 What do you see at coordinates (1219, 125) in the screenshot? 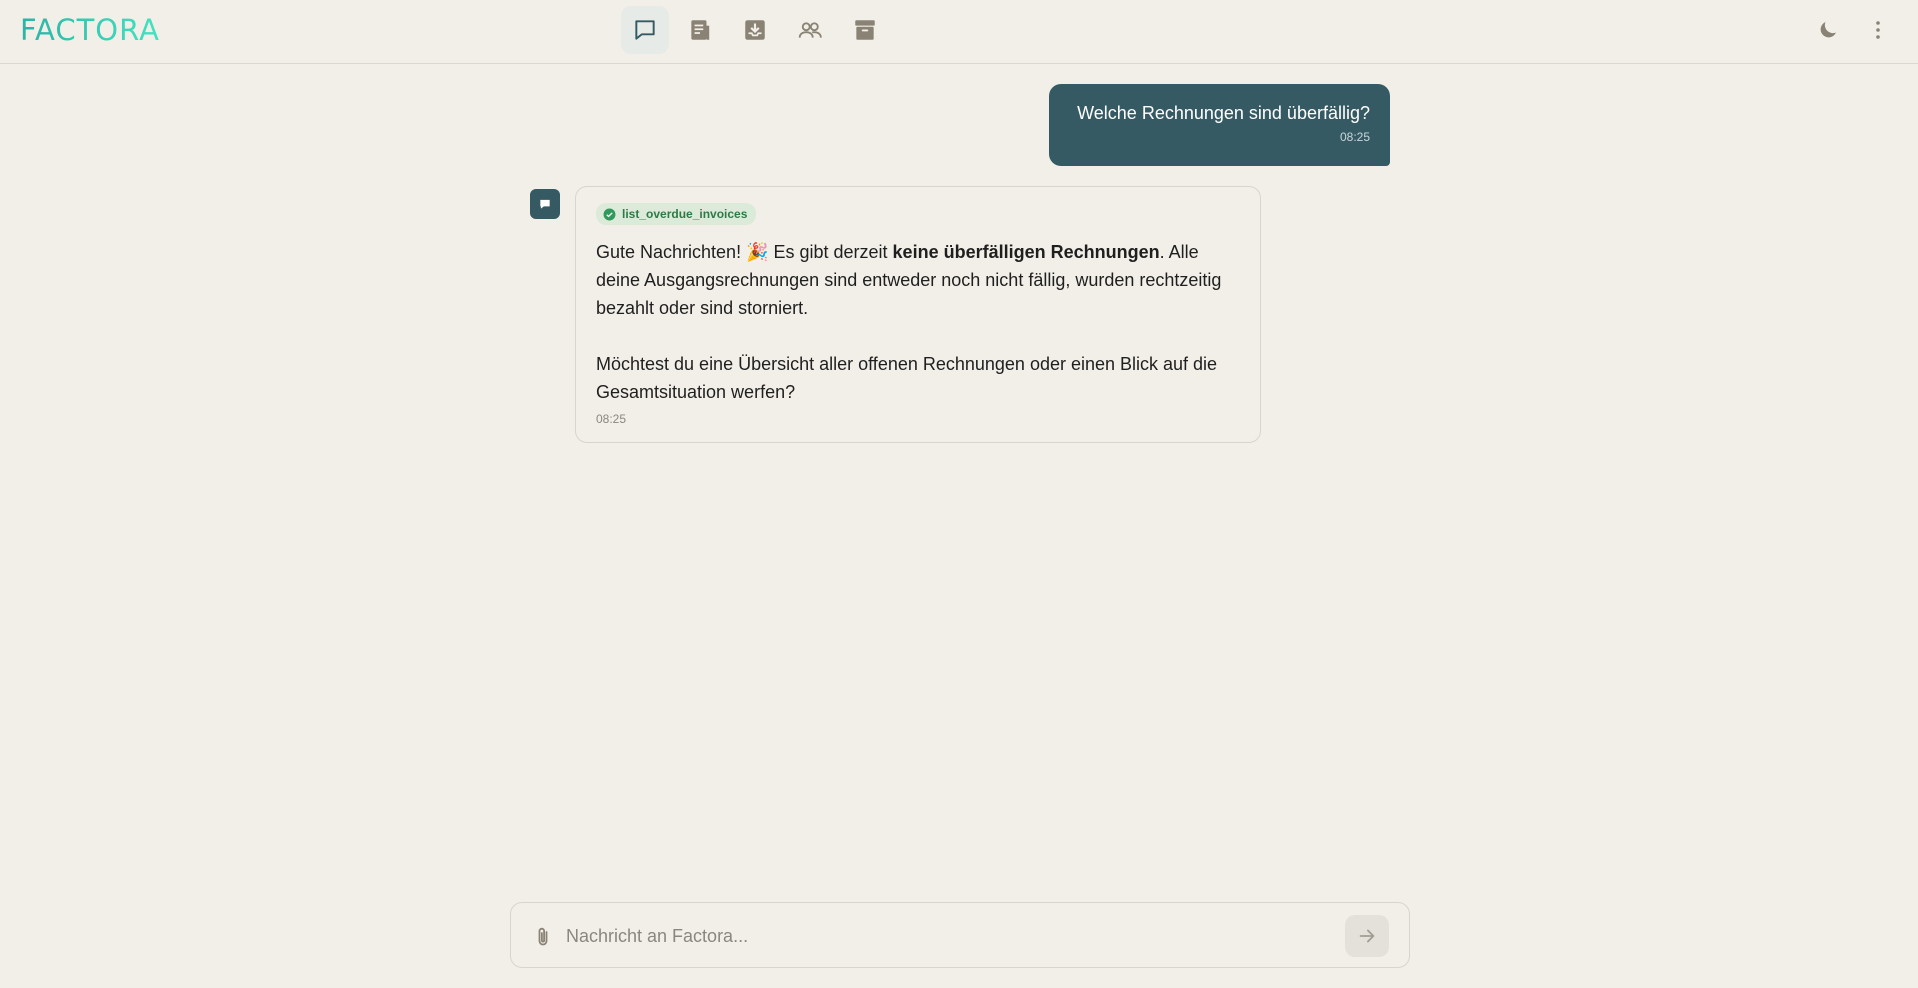
I see `user-message: Welche Rechnungen sind überfällig? 08:25` at bounding box center [1219, 125].